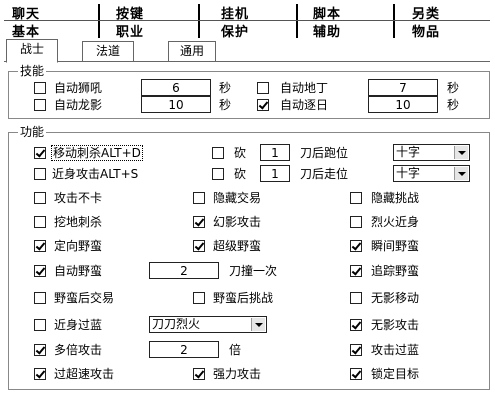 The width and height of the screenshot is (495, 394). Describe the element at coordinates (78, 325) in the screenshot. I see `close-mana-label: 近身过蓝` at that location.